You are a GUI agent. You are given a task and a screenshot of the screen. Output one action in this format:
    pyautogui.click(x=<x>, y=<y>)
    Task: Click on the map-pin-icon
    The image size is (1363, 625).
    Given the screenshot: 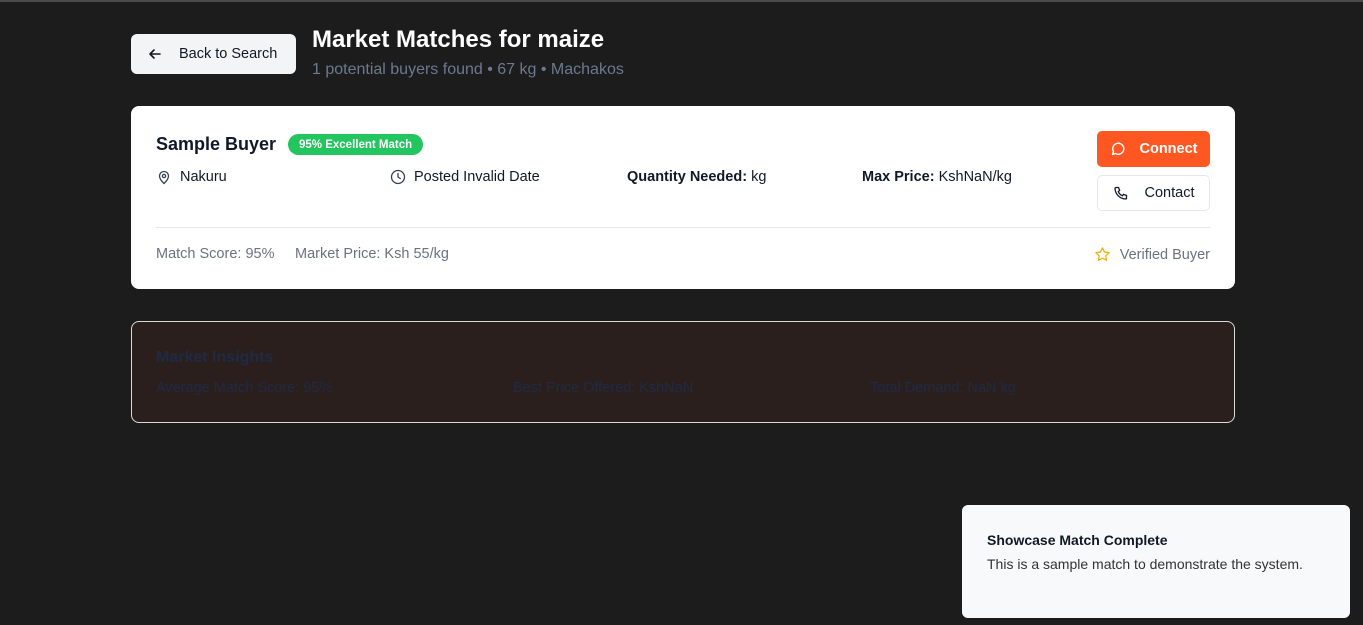 What is the action you would take?
    pyautogui.click(x=164, y=177)
    